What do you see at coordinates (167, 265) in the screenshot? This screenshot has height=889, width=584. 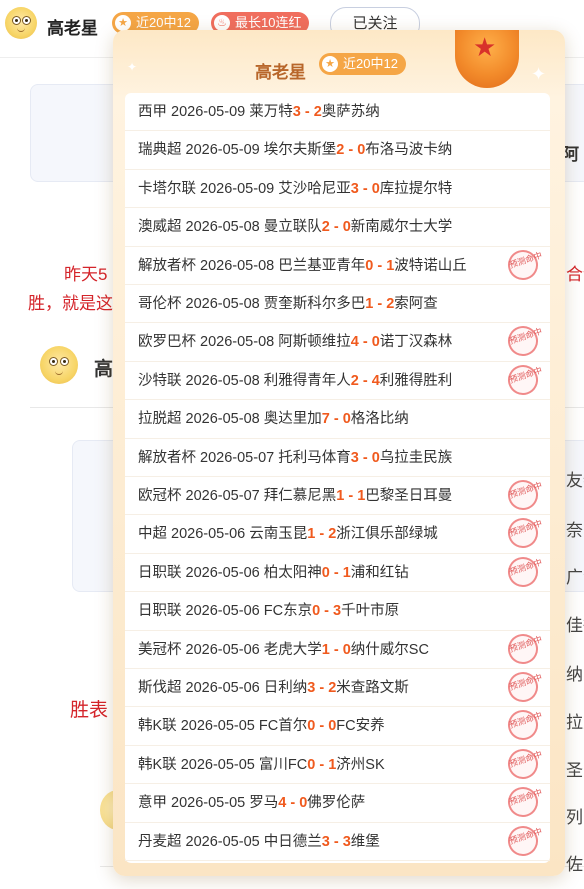 I see `match-league: 解放者杯` at bounding box center [167, 265].